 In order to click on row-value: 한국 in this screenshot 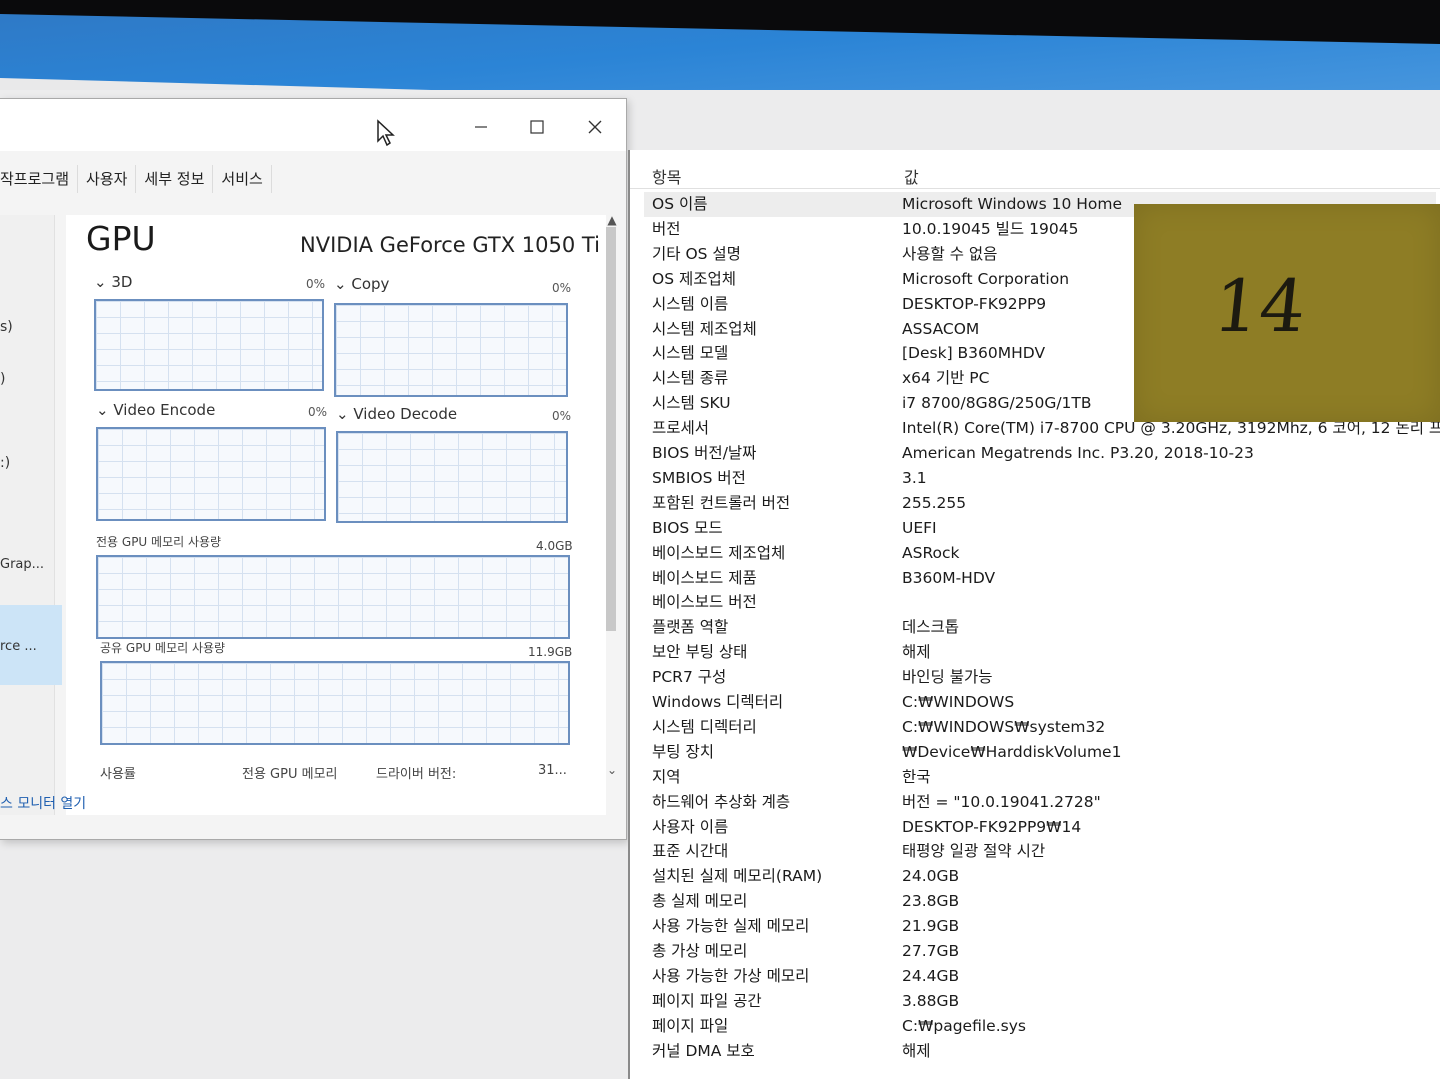, I will do `click(916, 776)`.